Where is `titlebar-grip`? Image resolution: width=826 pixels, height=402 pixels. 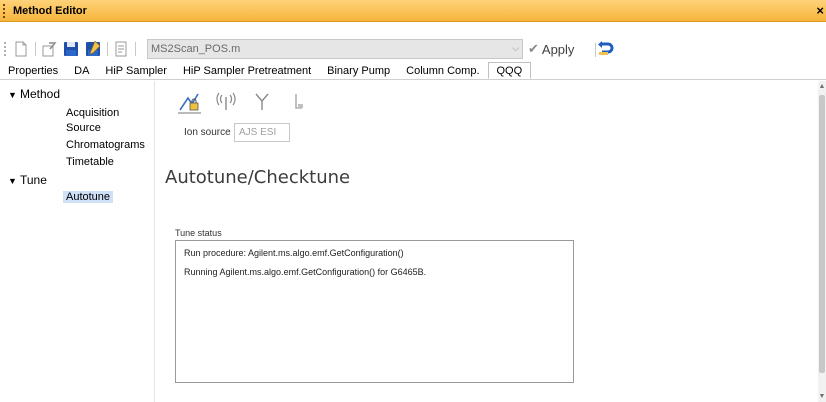 titlebar-grip is located at coordinates (6, 10).